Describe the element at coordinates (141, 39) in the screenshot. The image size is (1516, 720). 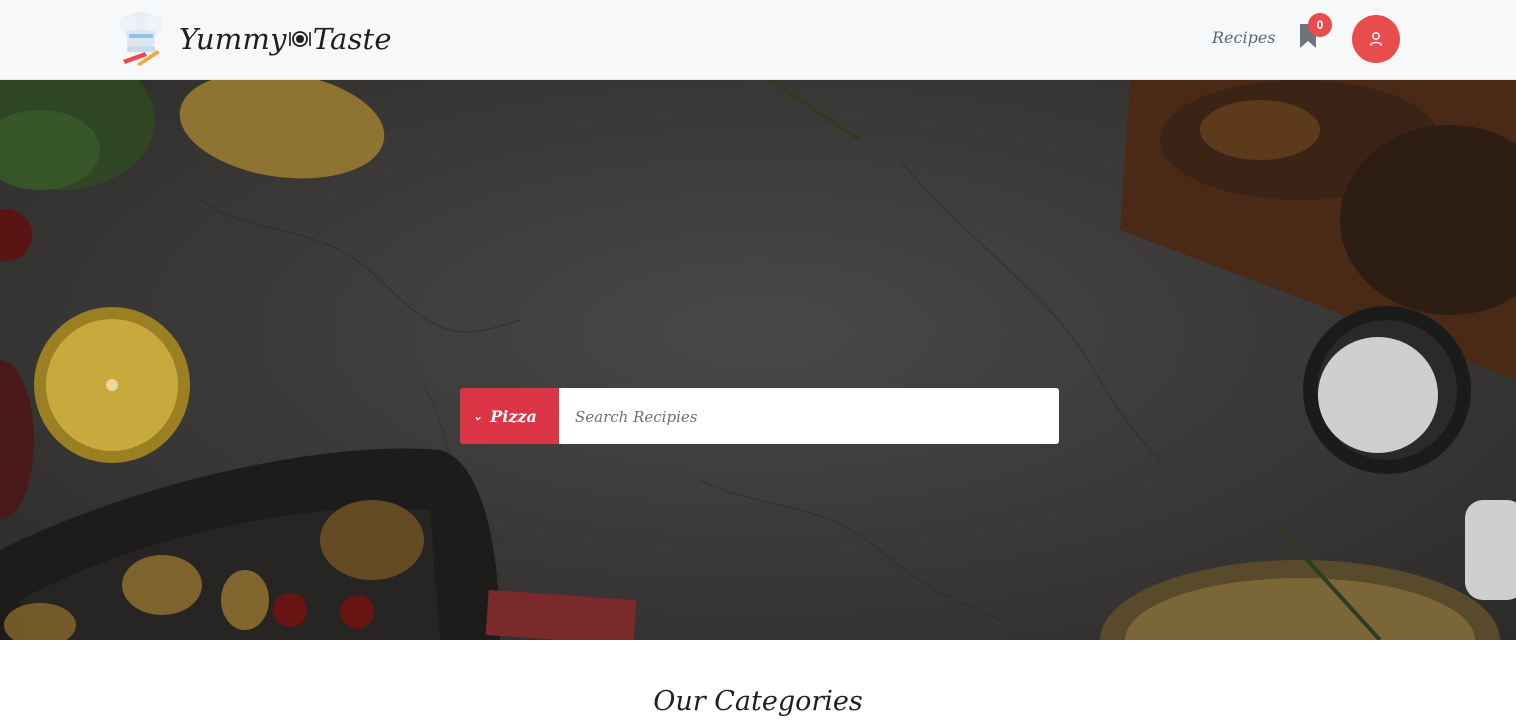
I see `chef-hat-icon` at that location.